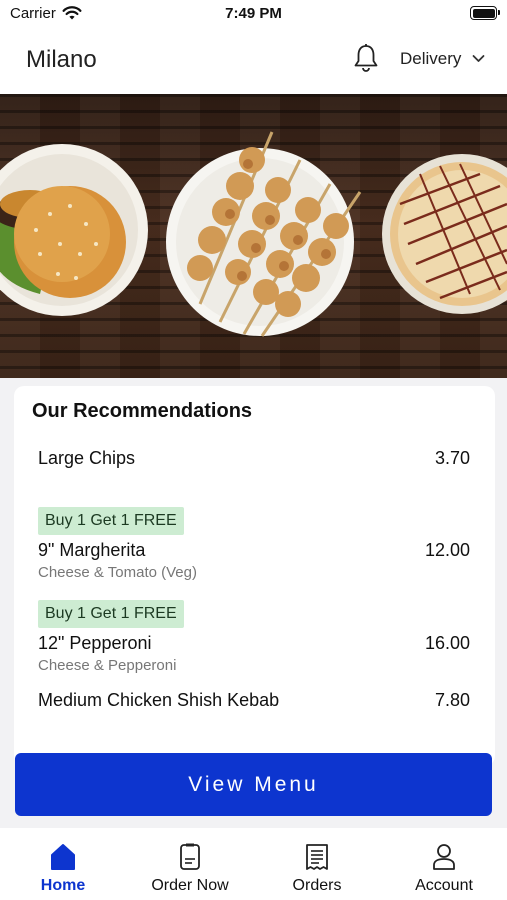 This screenshot has width=507, height=900. I want to click on tab-account: Account, so click(444, 864).